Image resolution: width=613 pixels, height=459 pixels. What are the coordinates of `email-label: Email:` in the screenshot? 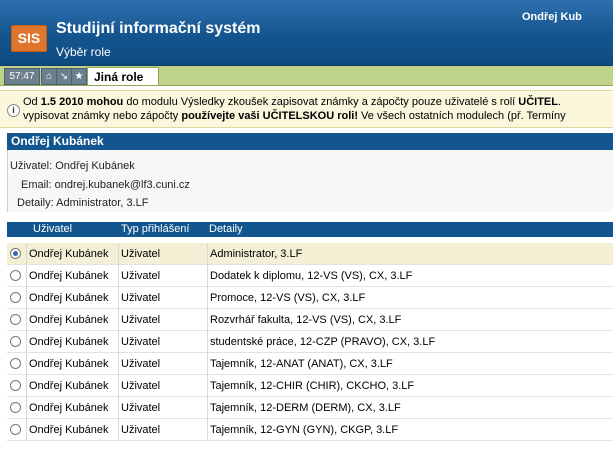 It's located at (36, 185).